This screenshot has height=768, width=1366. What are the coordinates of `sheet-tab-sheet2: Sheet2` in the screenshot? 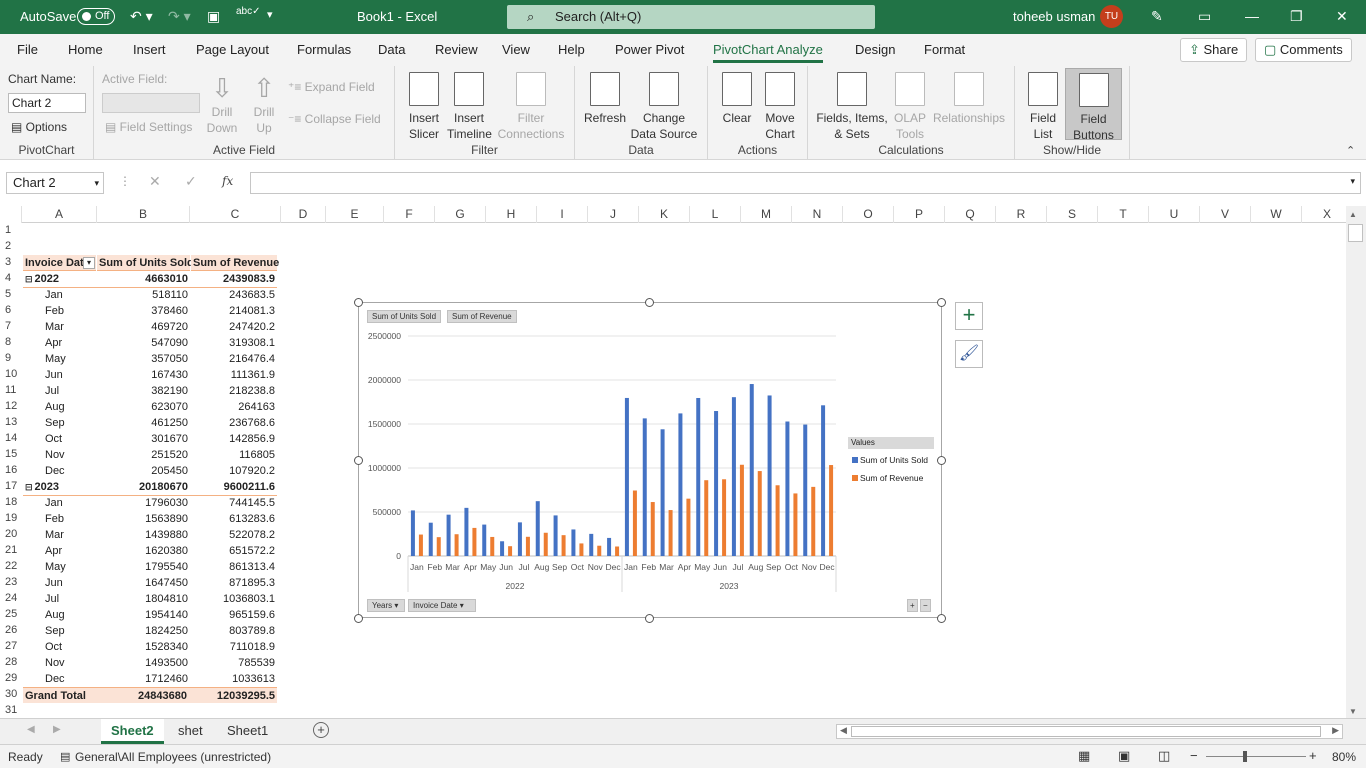 It's located at (132, 731).